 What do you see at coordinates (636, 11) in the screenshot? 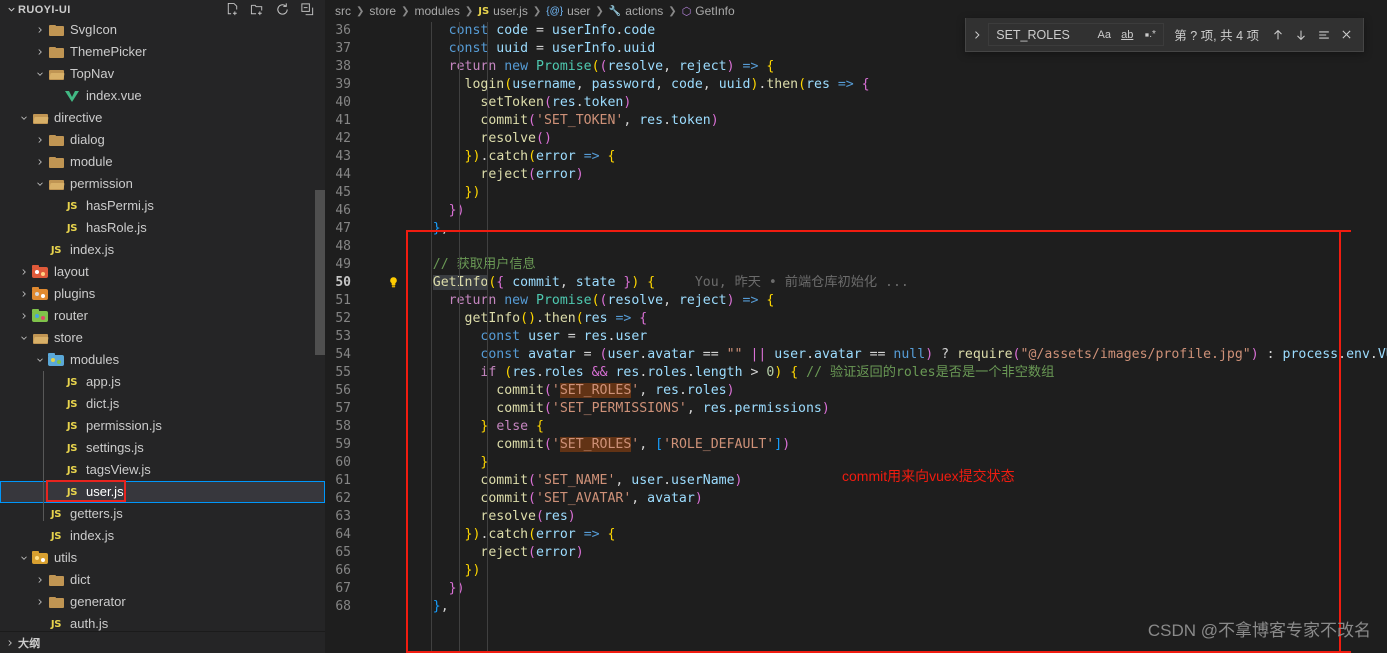
I see `breadcrumb-item-actions: 🔧 actions` at bounding box center [636, 11].